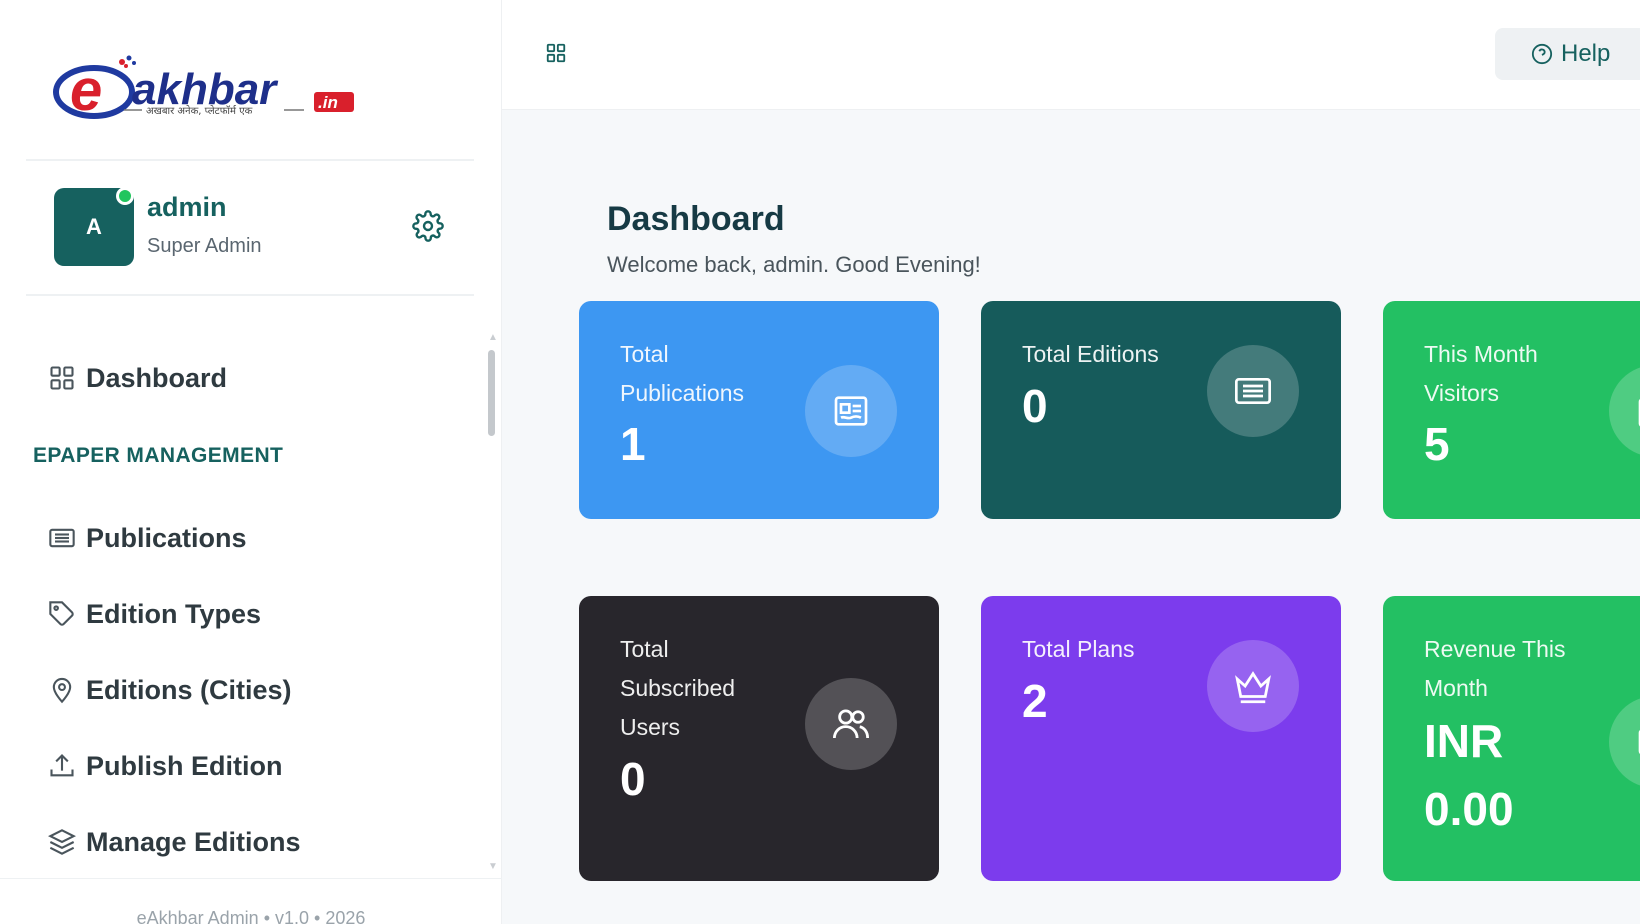 The image size is (1640, 924). I want to click on card-label-line: Total Plans, so click(1078, 649).